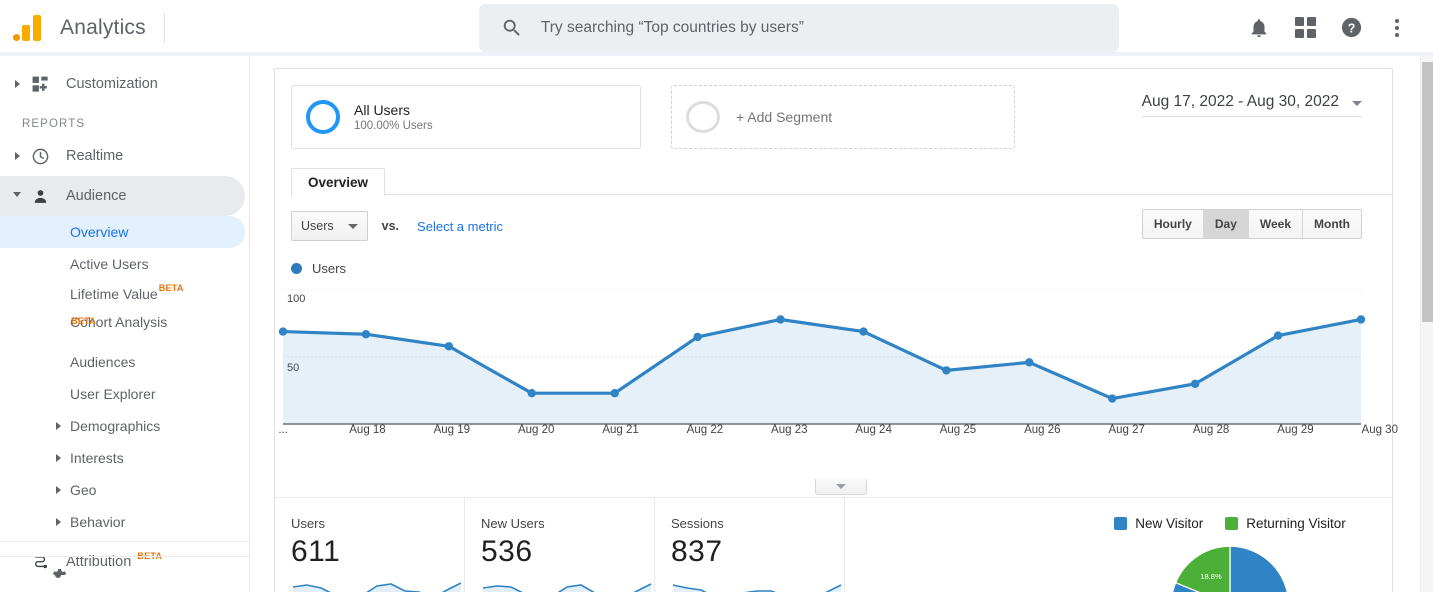 This screenshot has width=1433, height=592. I want to click on stat-label: Sessions, so click(697, 523).